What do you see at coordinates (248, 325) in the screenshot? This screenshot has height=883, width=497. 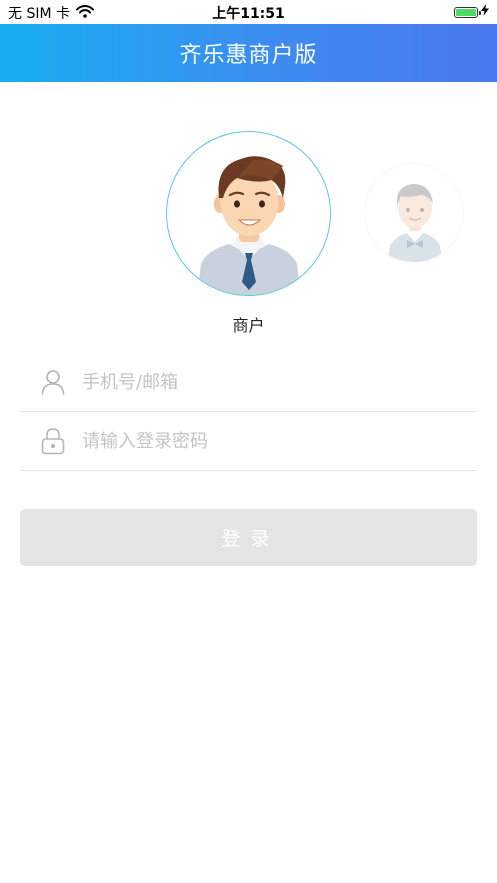 I see `selected-role-label: 商户` at bounding box center [248, 325].